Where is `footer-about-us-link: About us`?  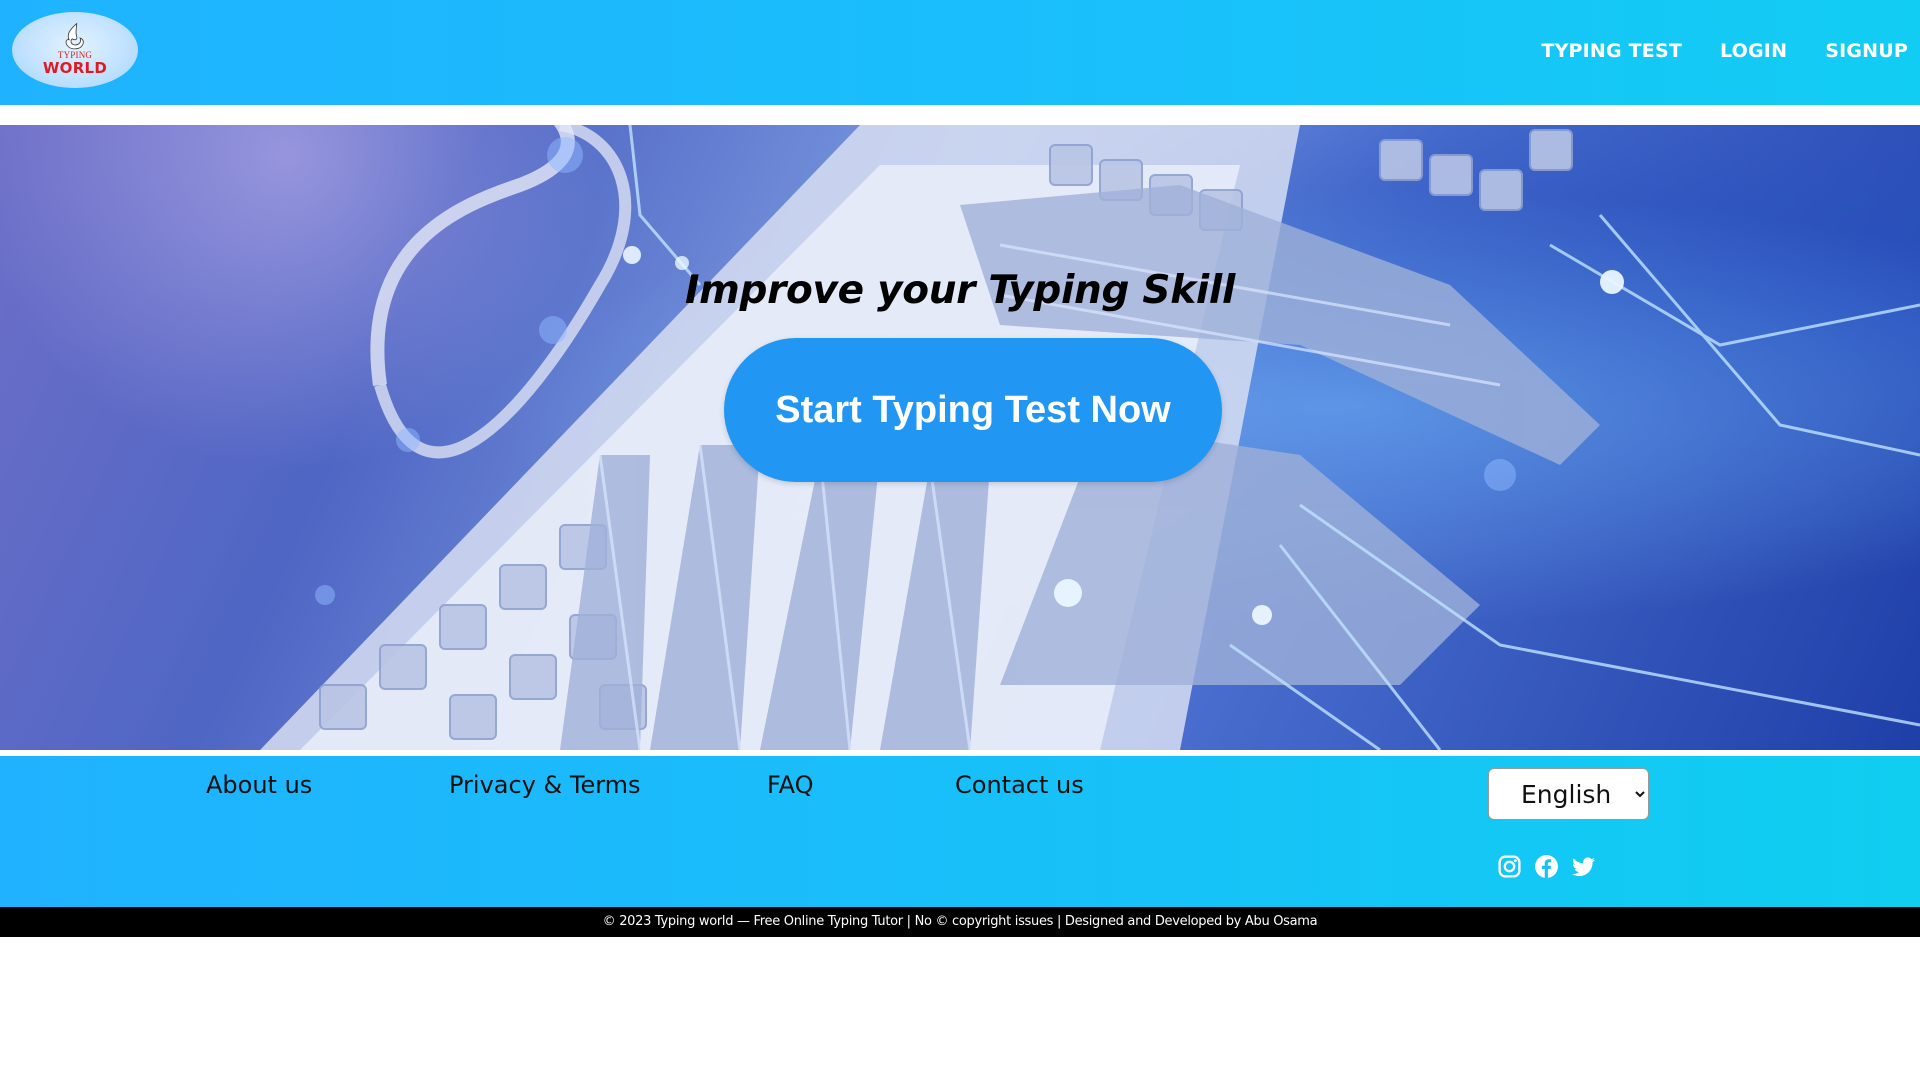
footer-about-us-link: About us is located at coordinates (259, 785).